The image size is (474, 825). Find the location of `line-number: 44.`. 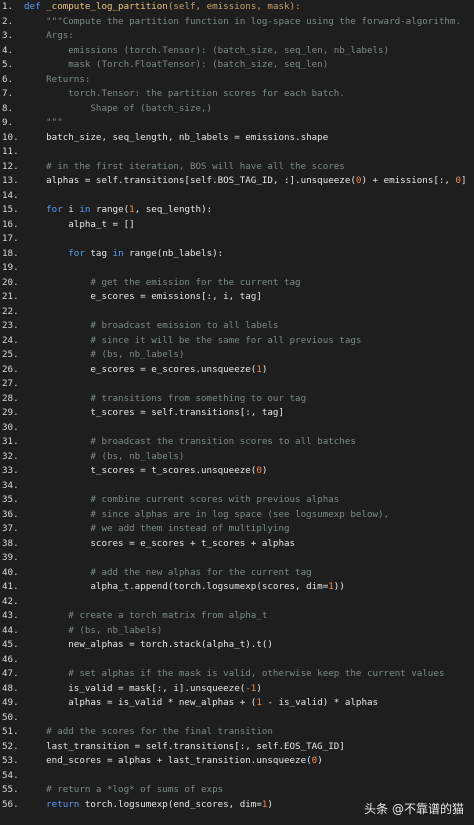

line-number: 44. is located at coordinates (10, 630).